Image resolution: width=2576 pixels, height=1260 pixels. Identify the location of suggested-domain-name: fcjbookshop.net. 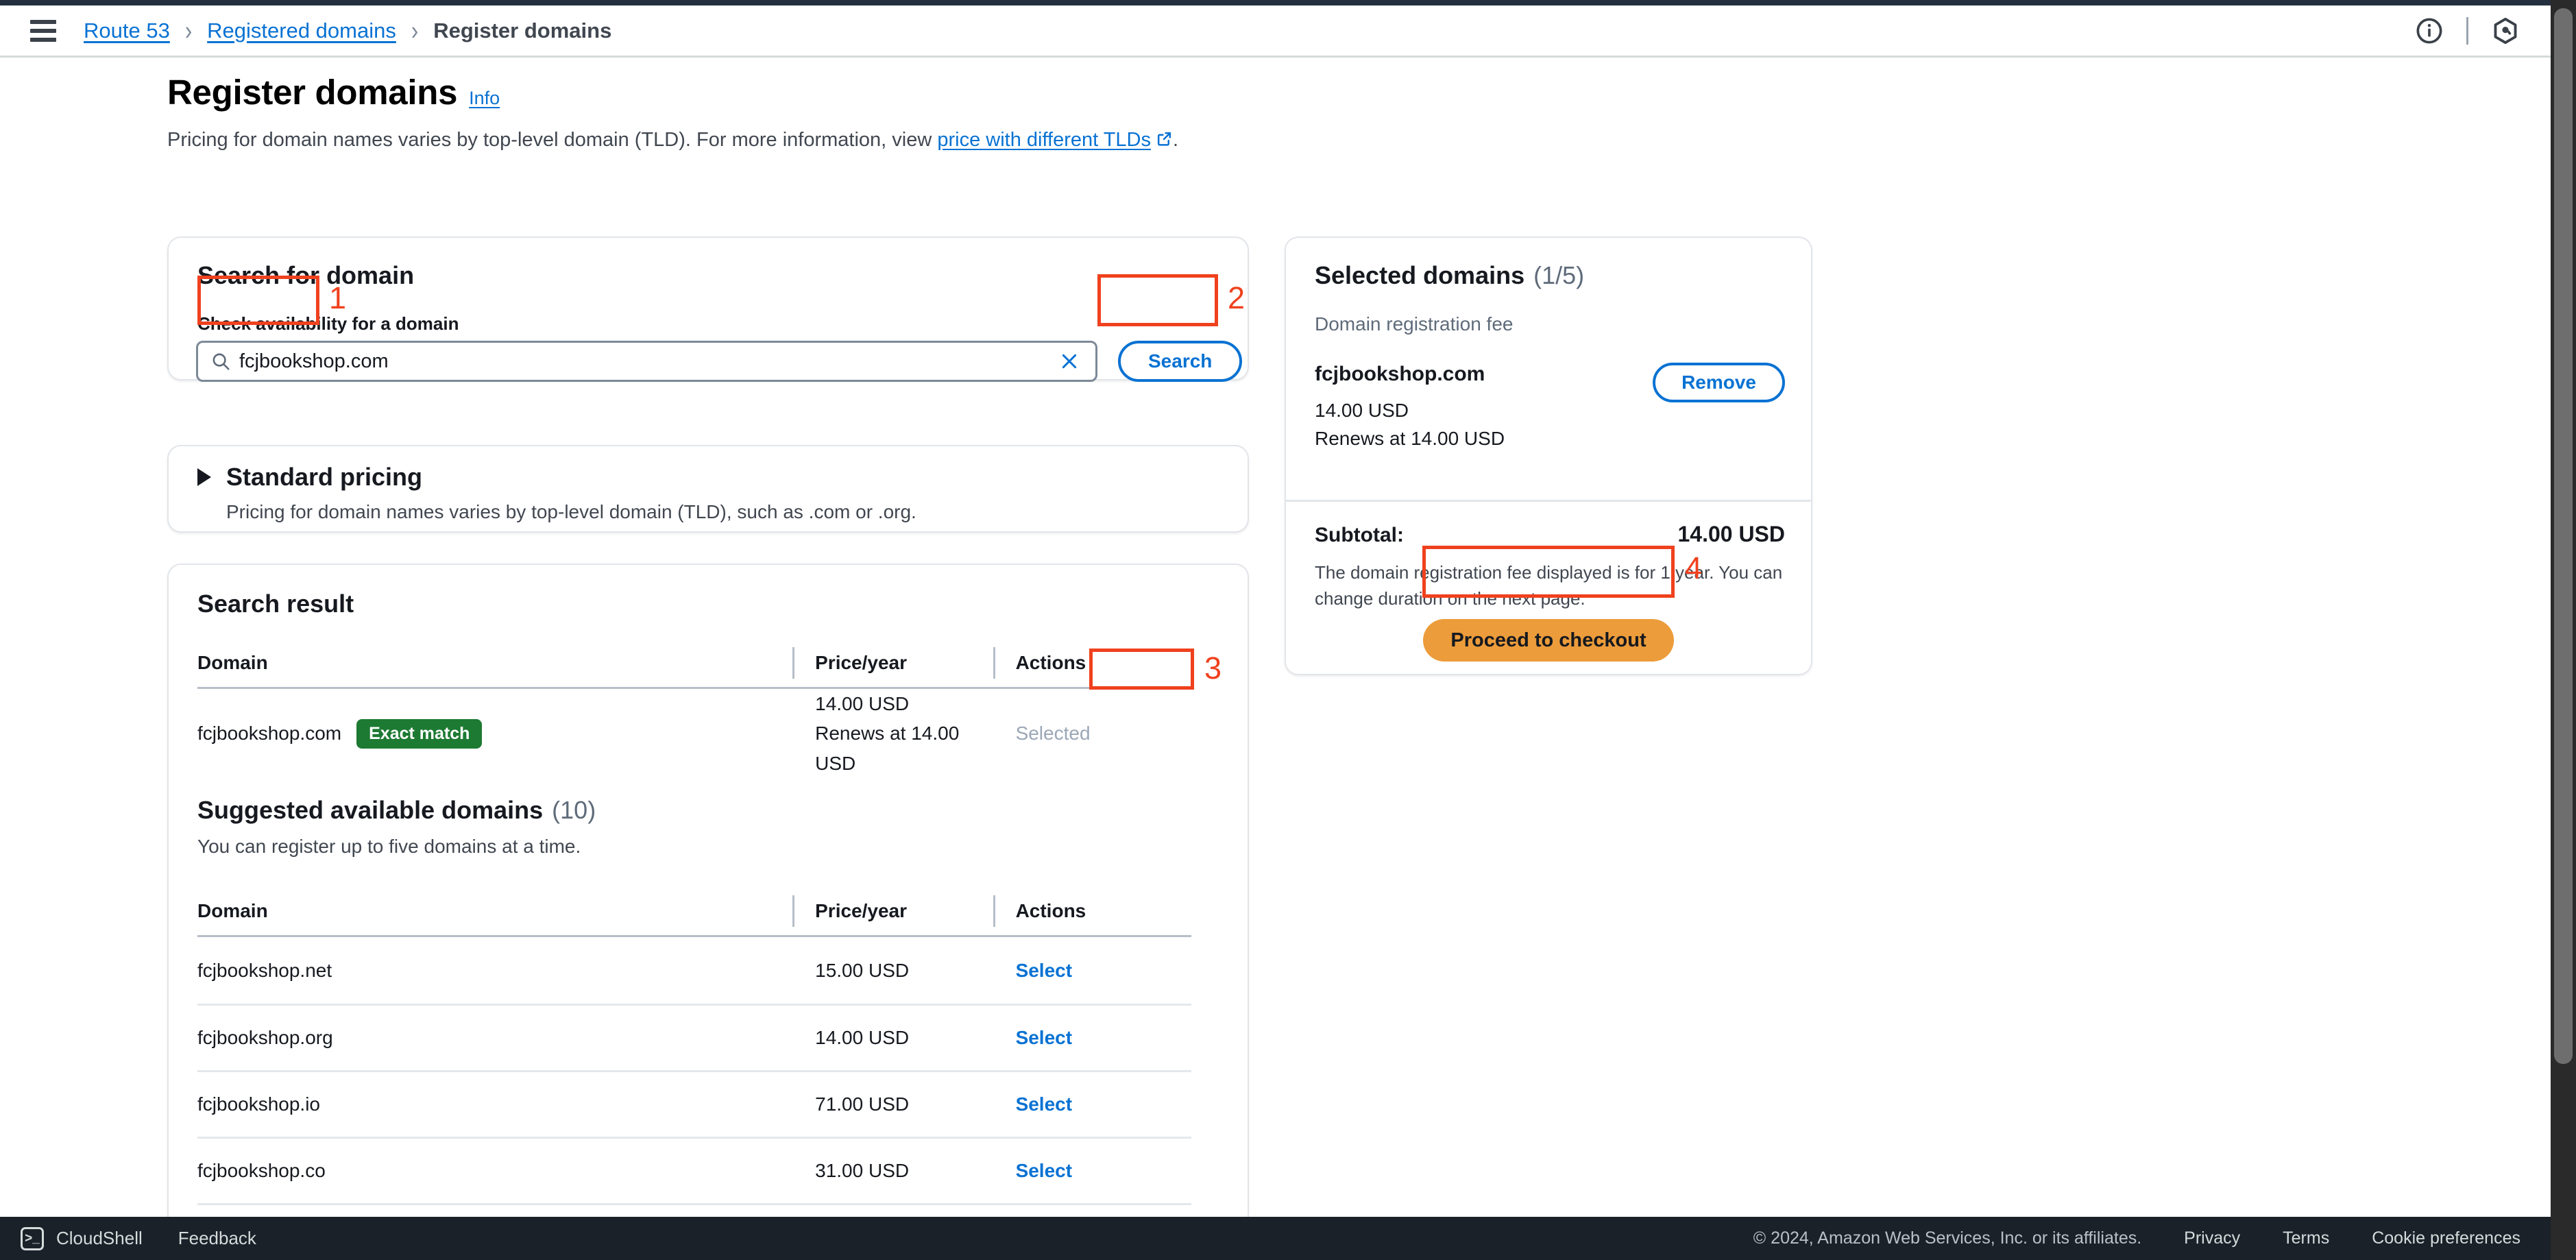
(264, 970).